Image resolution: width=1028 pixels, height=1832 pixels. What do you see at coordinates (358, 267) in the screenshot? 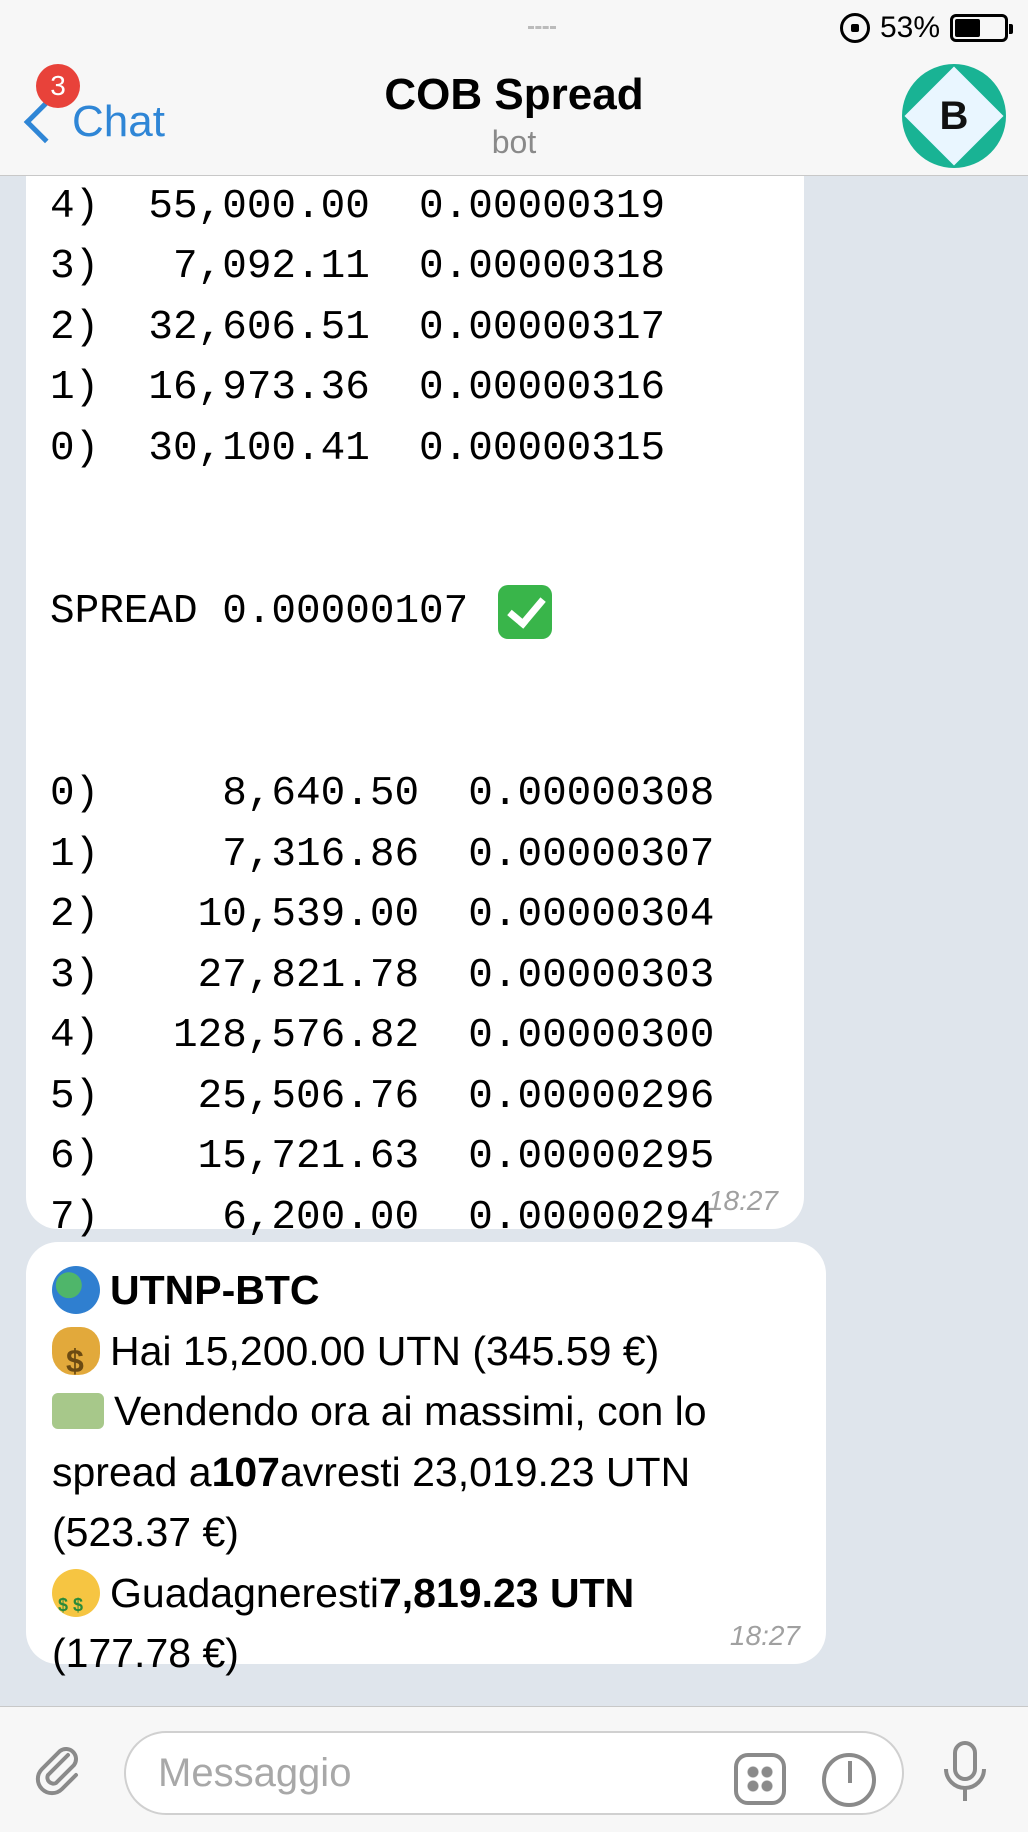
I see `orderbook-row: 3) 7,092.11 0.00000318` at bounding box center [358, 267].